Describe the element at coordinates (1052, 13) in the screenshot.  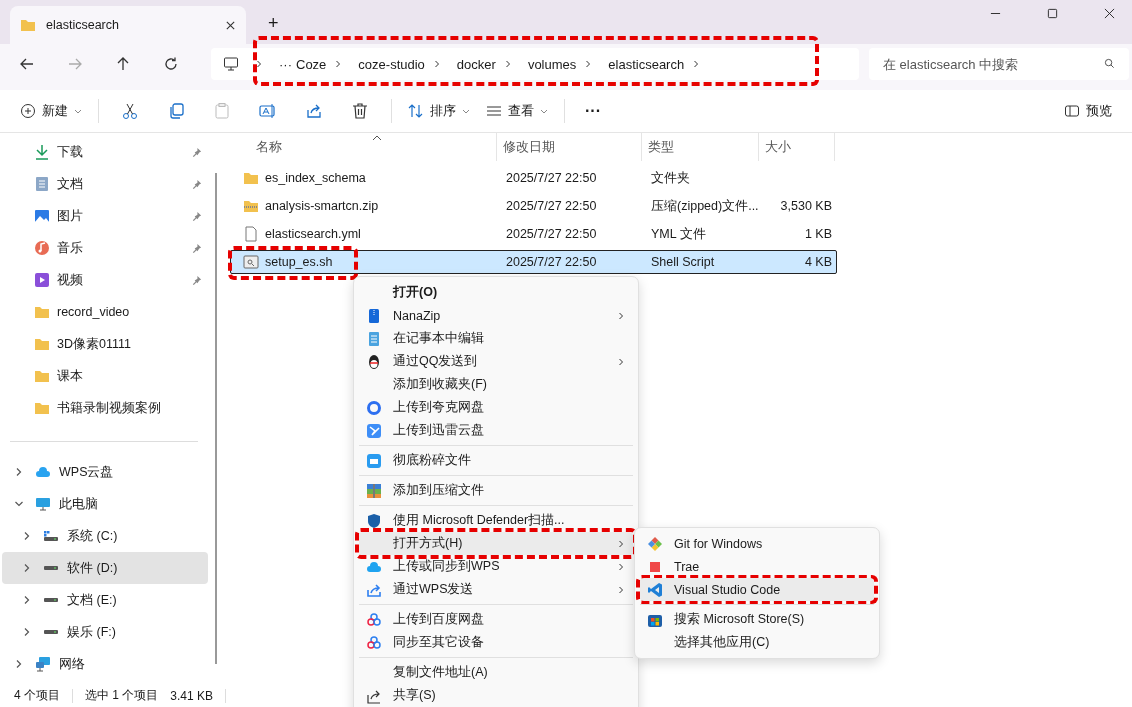
I see `maximize-icon` at that location.